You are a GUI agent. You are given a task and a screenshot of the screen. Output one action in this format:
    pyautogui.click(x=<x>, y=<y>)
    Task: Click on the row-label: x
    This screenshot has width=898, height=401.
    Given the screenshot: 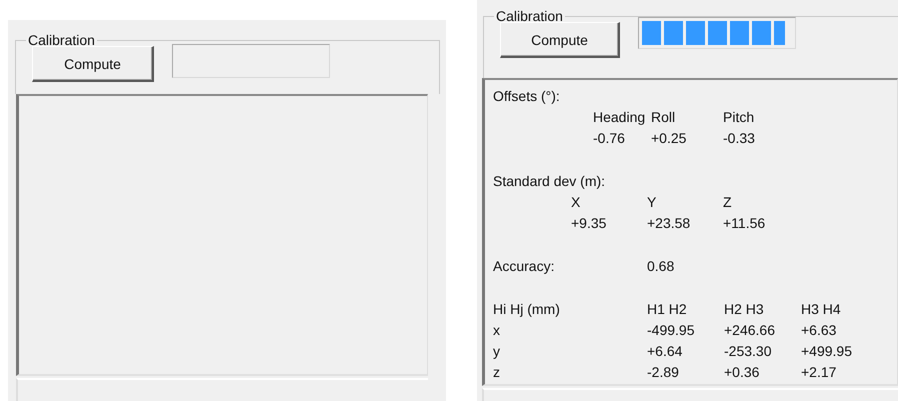 What is the action you would take?
    pyautogui.click(x=497, y=330)
    